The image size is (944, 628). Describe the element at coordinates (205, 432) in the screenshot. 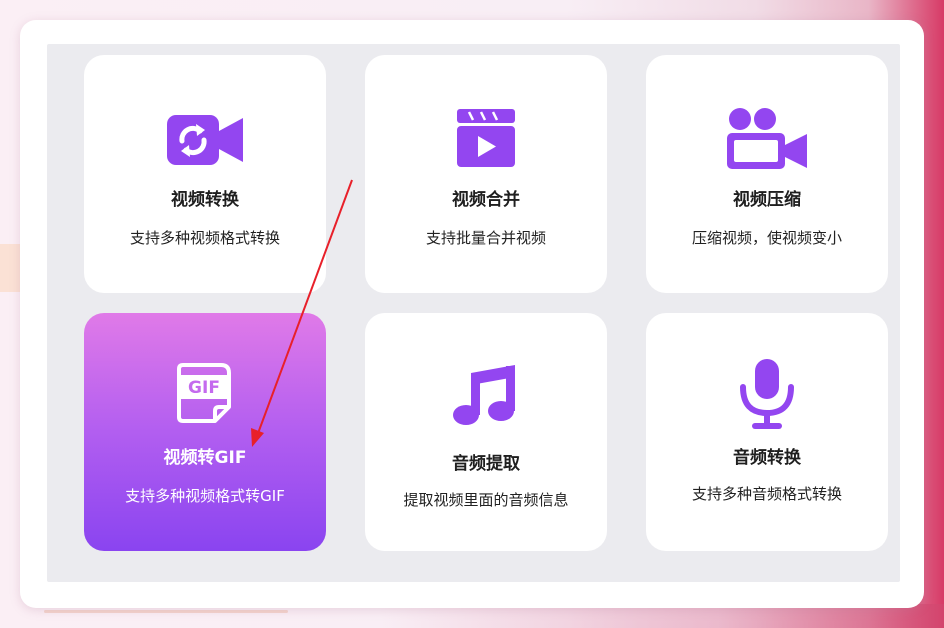

I see `tool-card-video-to-gif: GIF 视频转GIF 支持多种视频格式转GIF` at that location.